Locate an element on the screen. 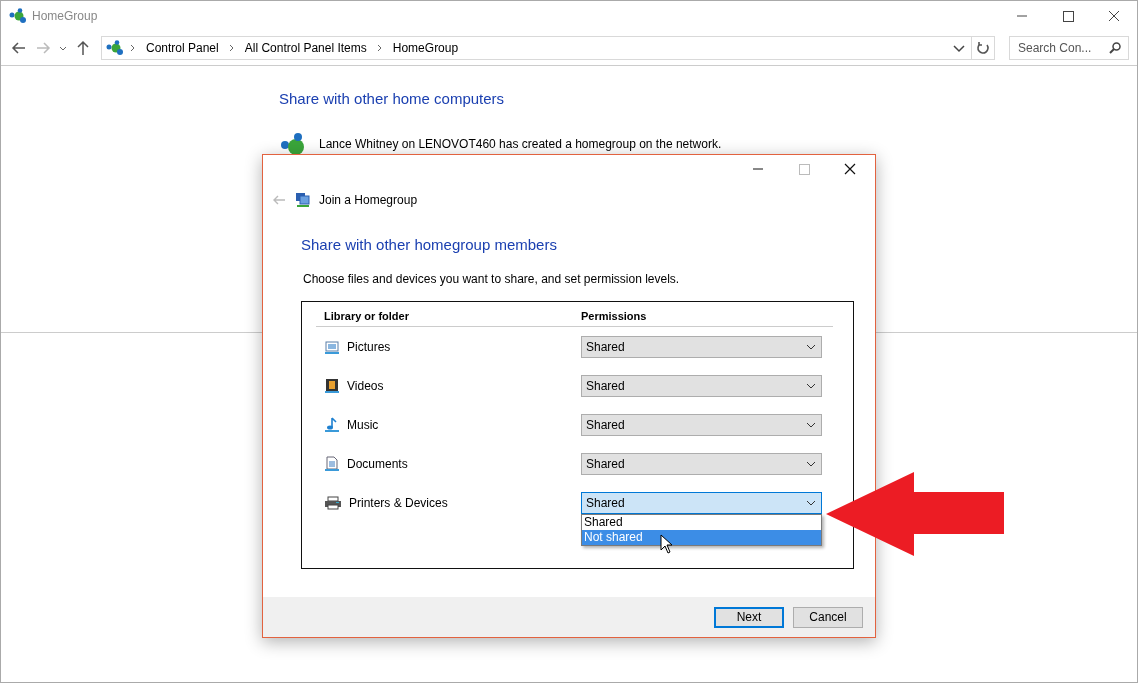 This screenshot has height=683, width=1138. search-icon is located at coordinates (1115, 48).